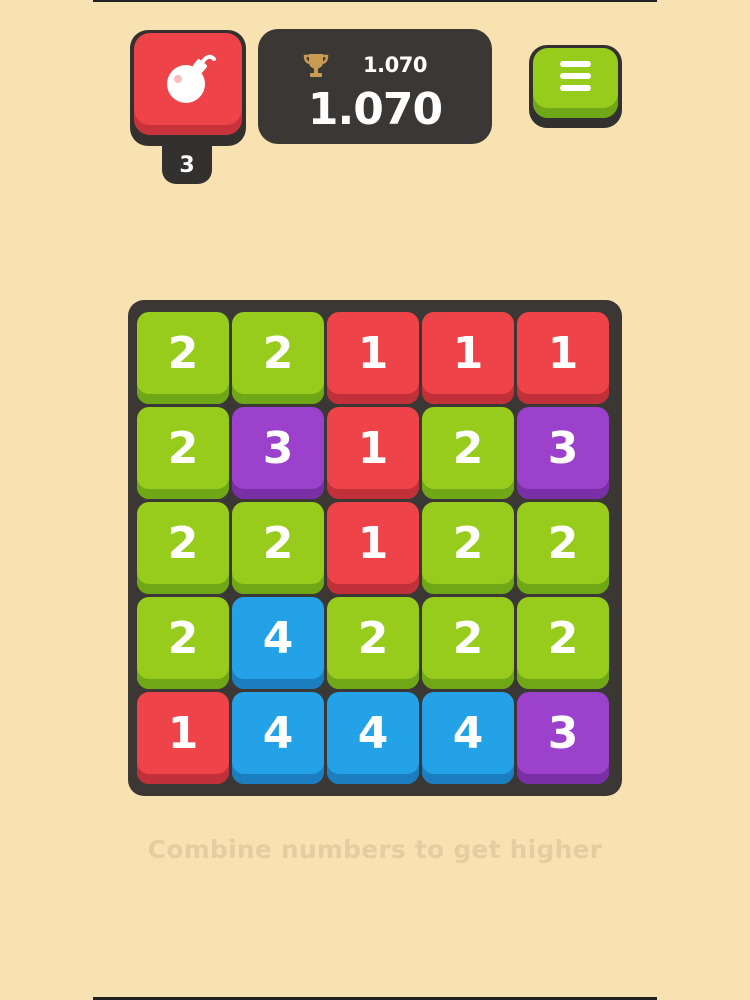  Describe the element at coordinates (375, 109) in the screenshot. I see `current-score: 1.070` at that location.